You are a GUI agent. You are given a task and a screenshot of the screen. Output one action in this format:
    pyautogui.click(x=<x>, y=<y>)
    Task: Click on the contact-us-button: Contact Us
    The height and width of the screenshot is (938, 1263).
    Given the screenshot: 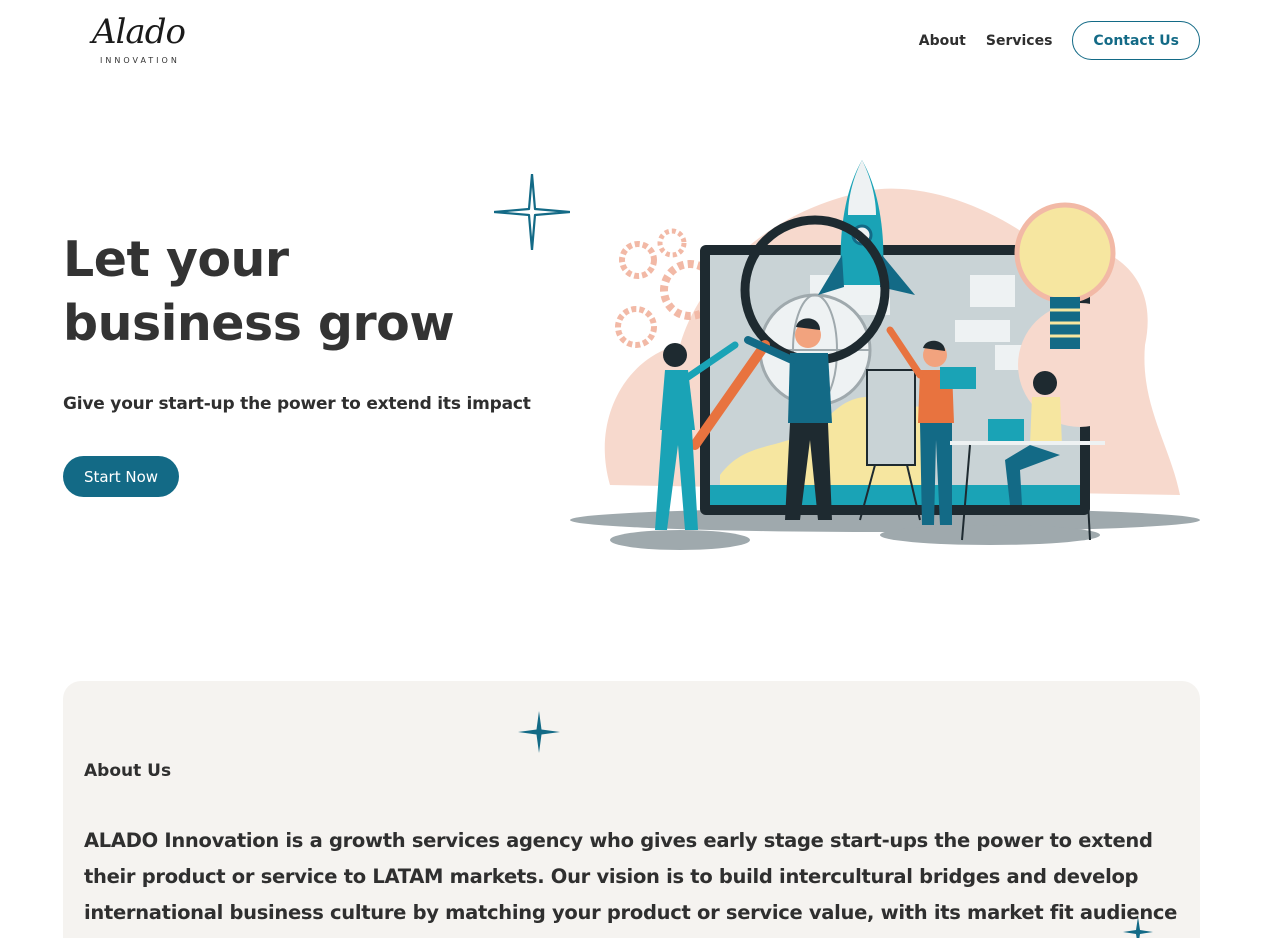 What is the action you would take?
    pyautogui.click(x=1136, y=40)
    